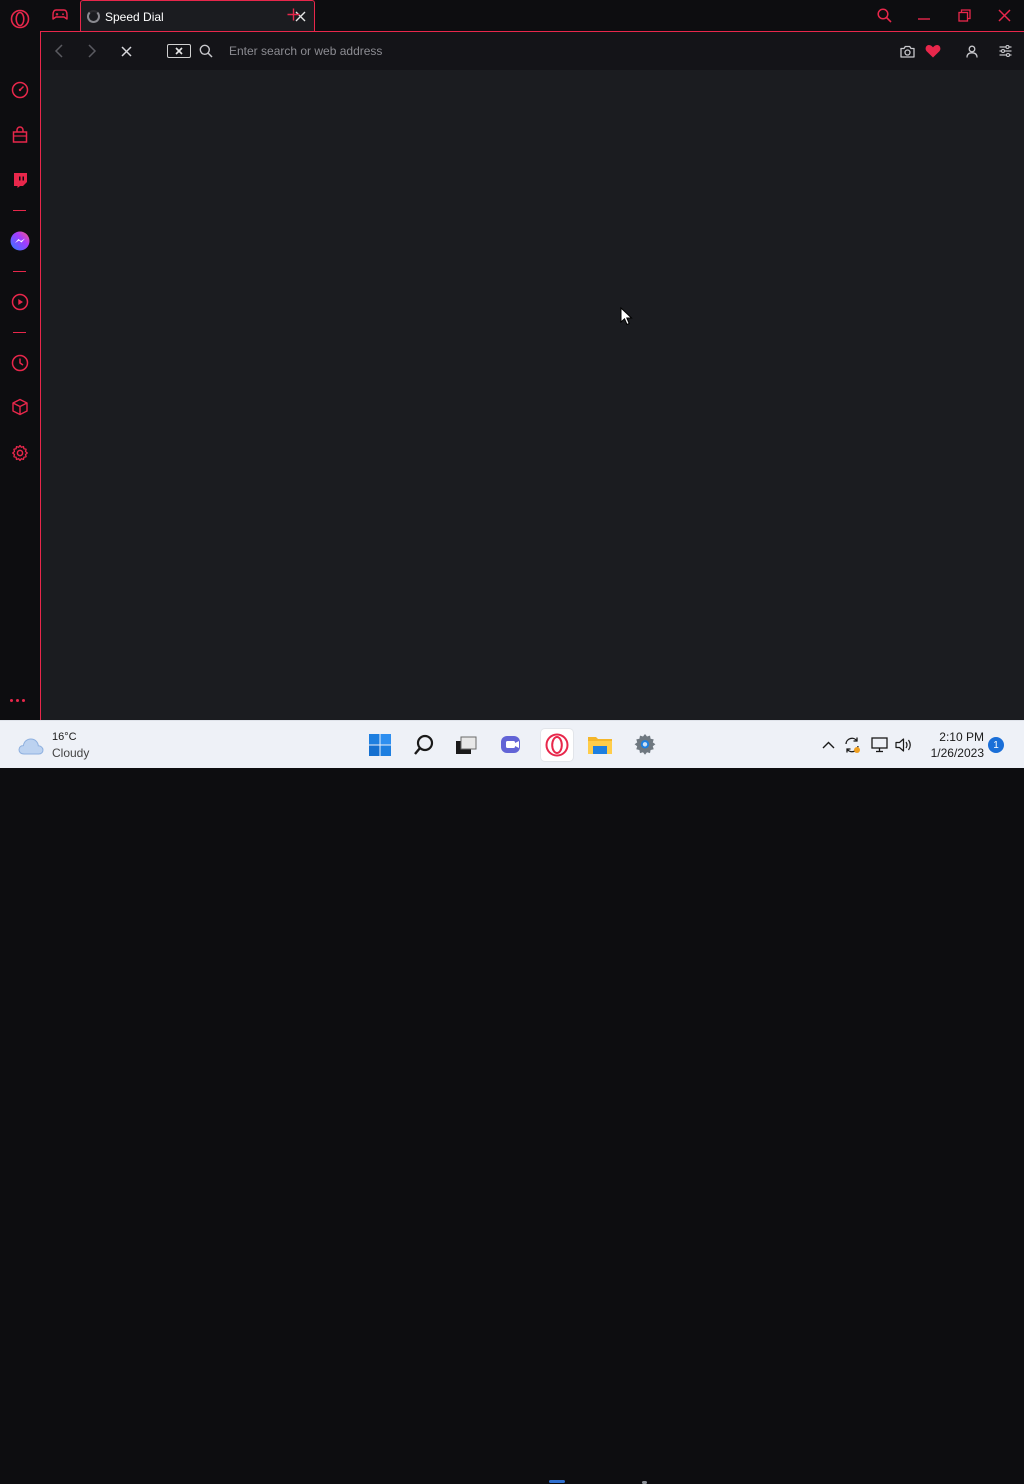 Image resolution: width=1024 pixels, height=1484 pixels. Describe the element at coordinates (20, 90) in the screenshot. I see `speed-dial-icon` at that location.